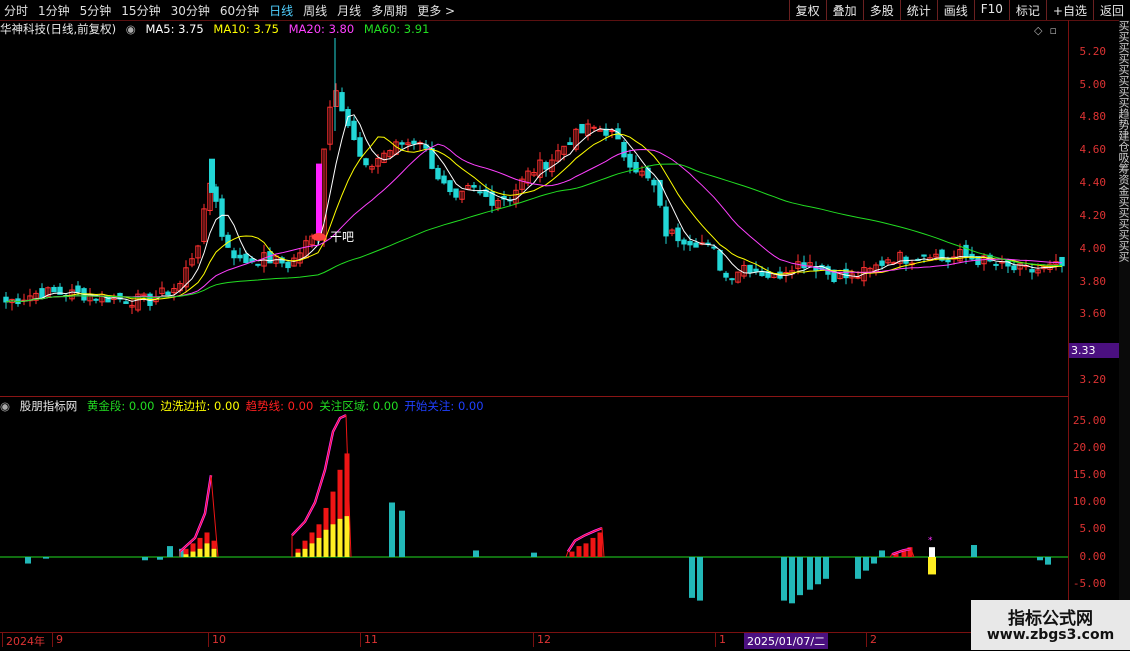 The image size is (1130, 651). Describe the element at coordinates (918, 10) in the screenshot. I see `action-button-3: 统计` at that location.